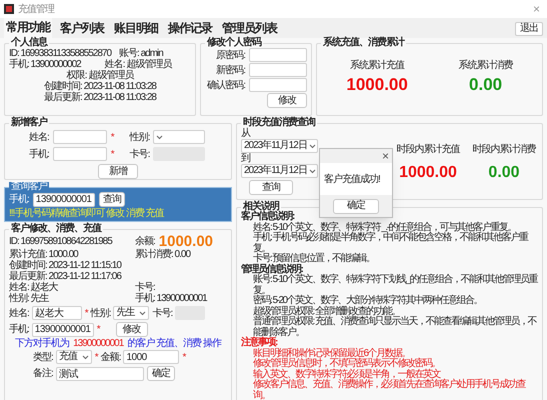 The width and height of the screenshot is (547, 400). What do you see at coordinates (377, 85) in the screenshot?
I see `stat-value: 1000.00` at bounding box center [377, 85].